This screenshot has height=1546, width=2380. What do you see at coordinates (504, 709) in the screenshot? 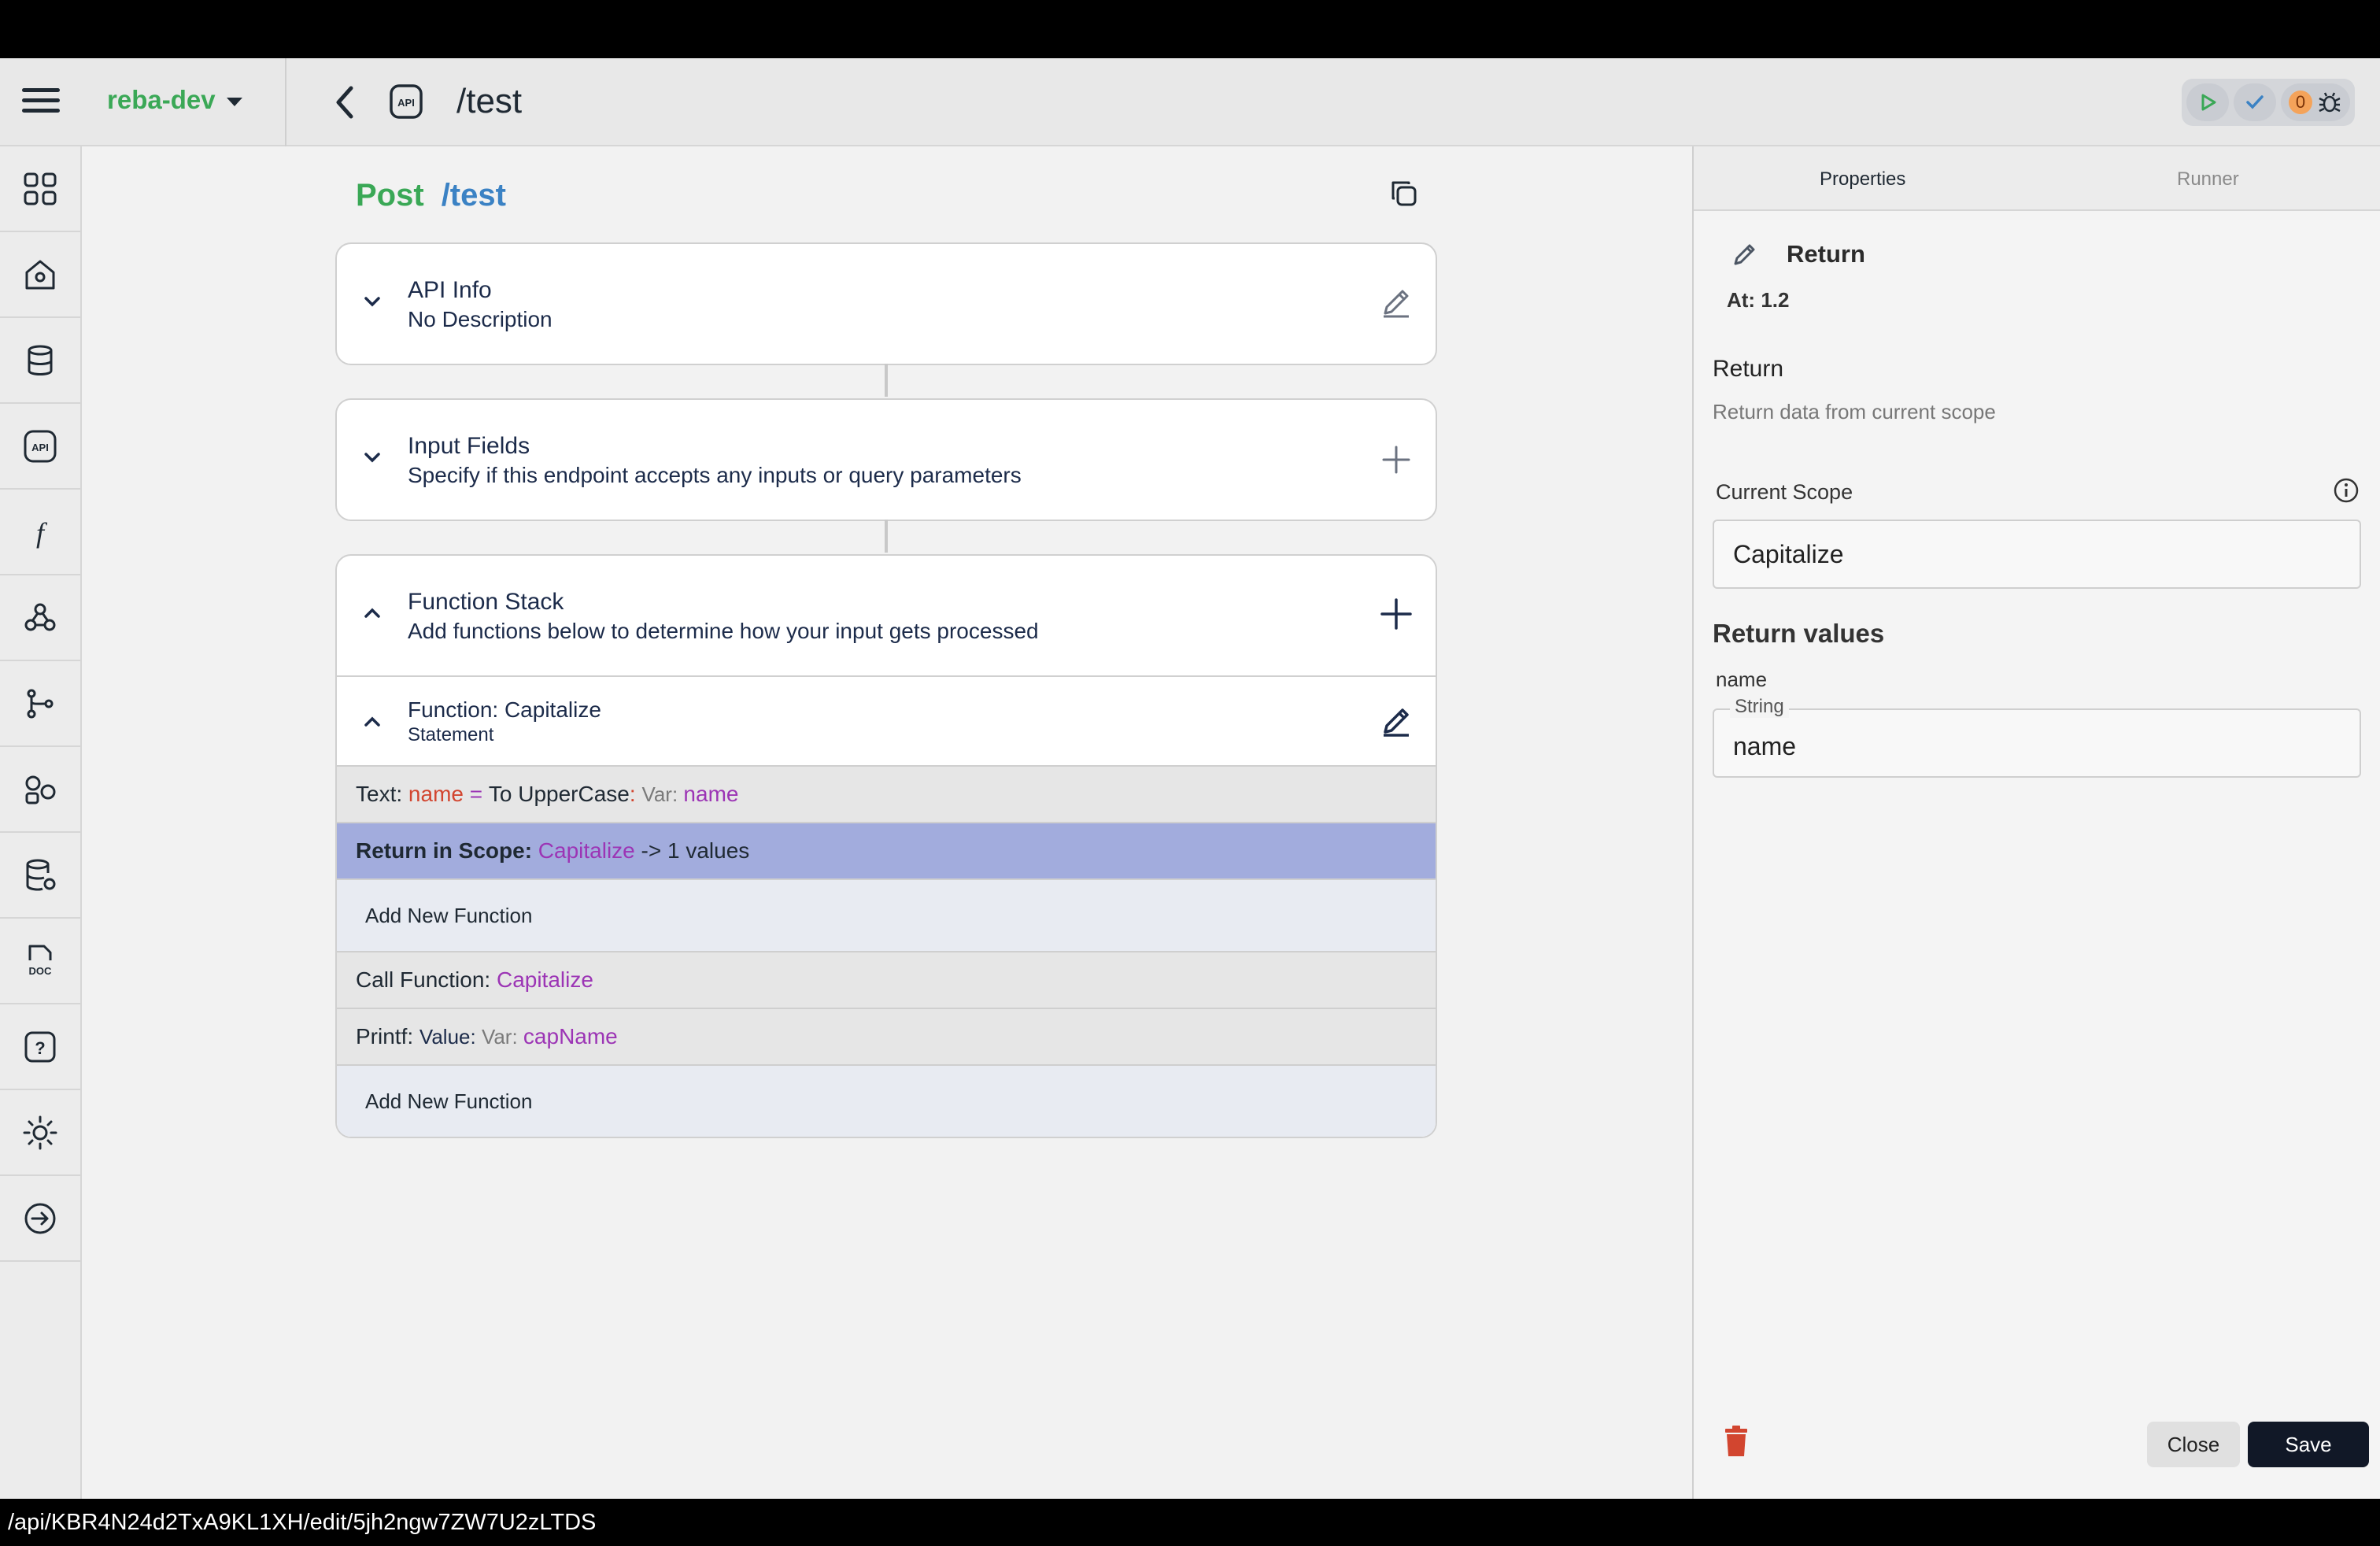
I see `function-title: Function: Capitalize` at bounding box center [504, 709].